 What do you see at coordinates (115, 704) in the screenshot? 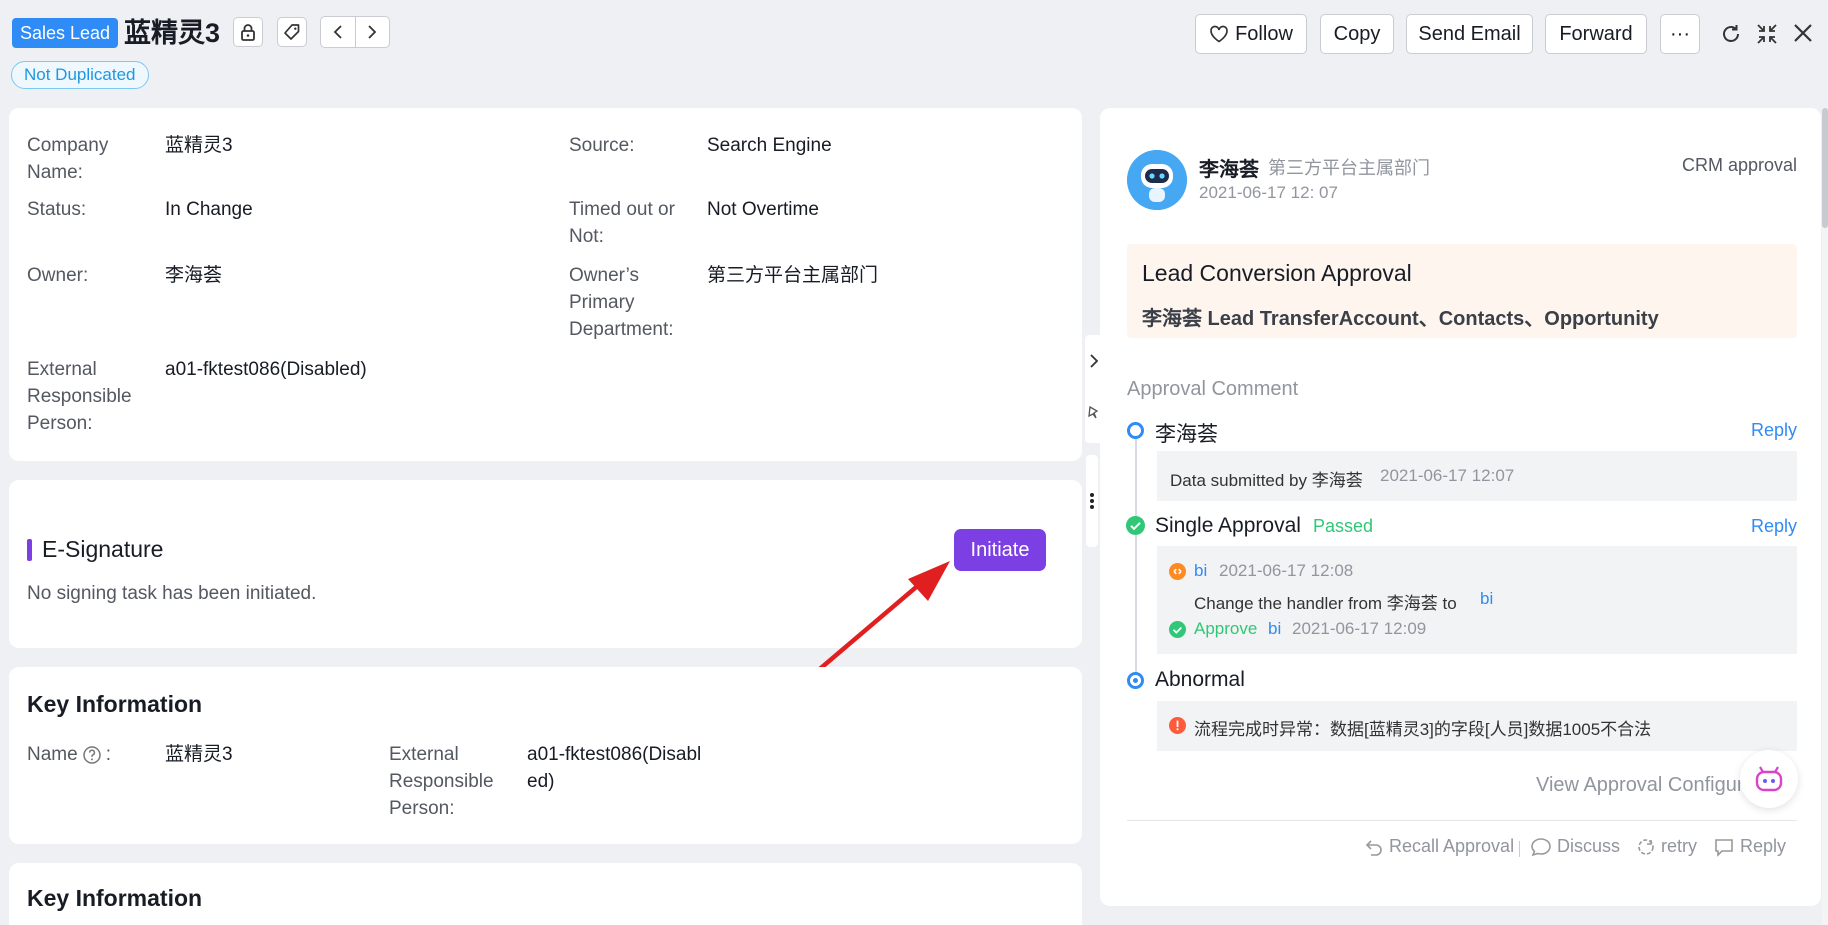
I see `key-information-title: Key Information` at bounding box center [115, 704].